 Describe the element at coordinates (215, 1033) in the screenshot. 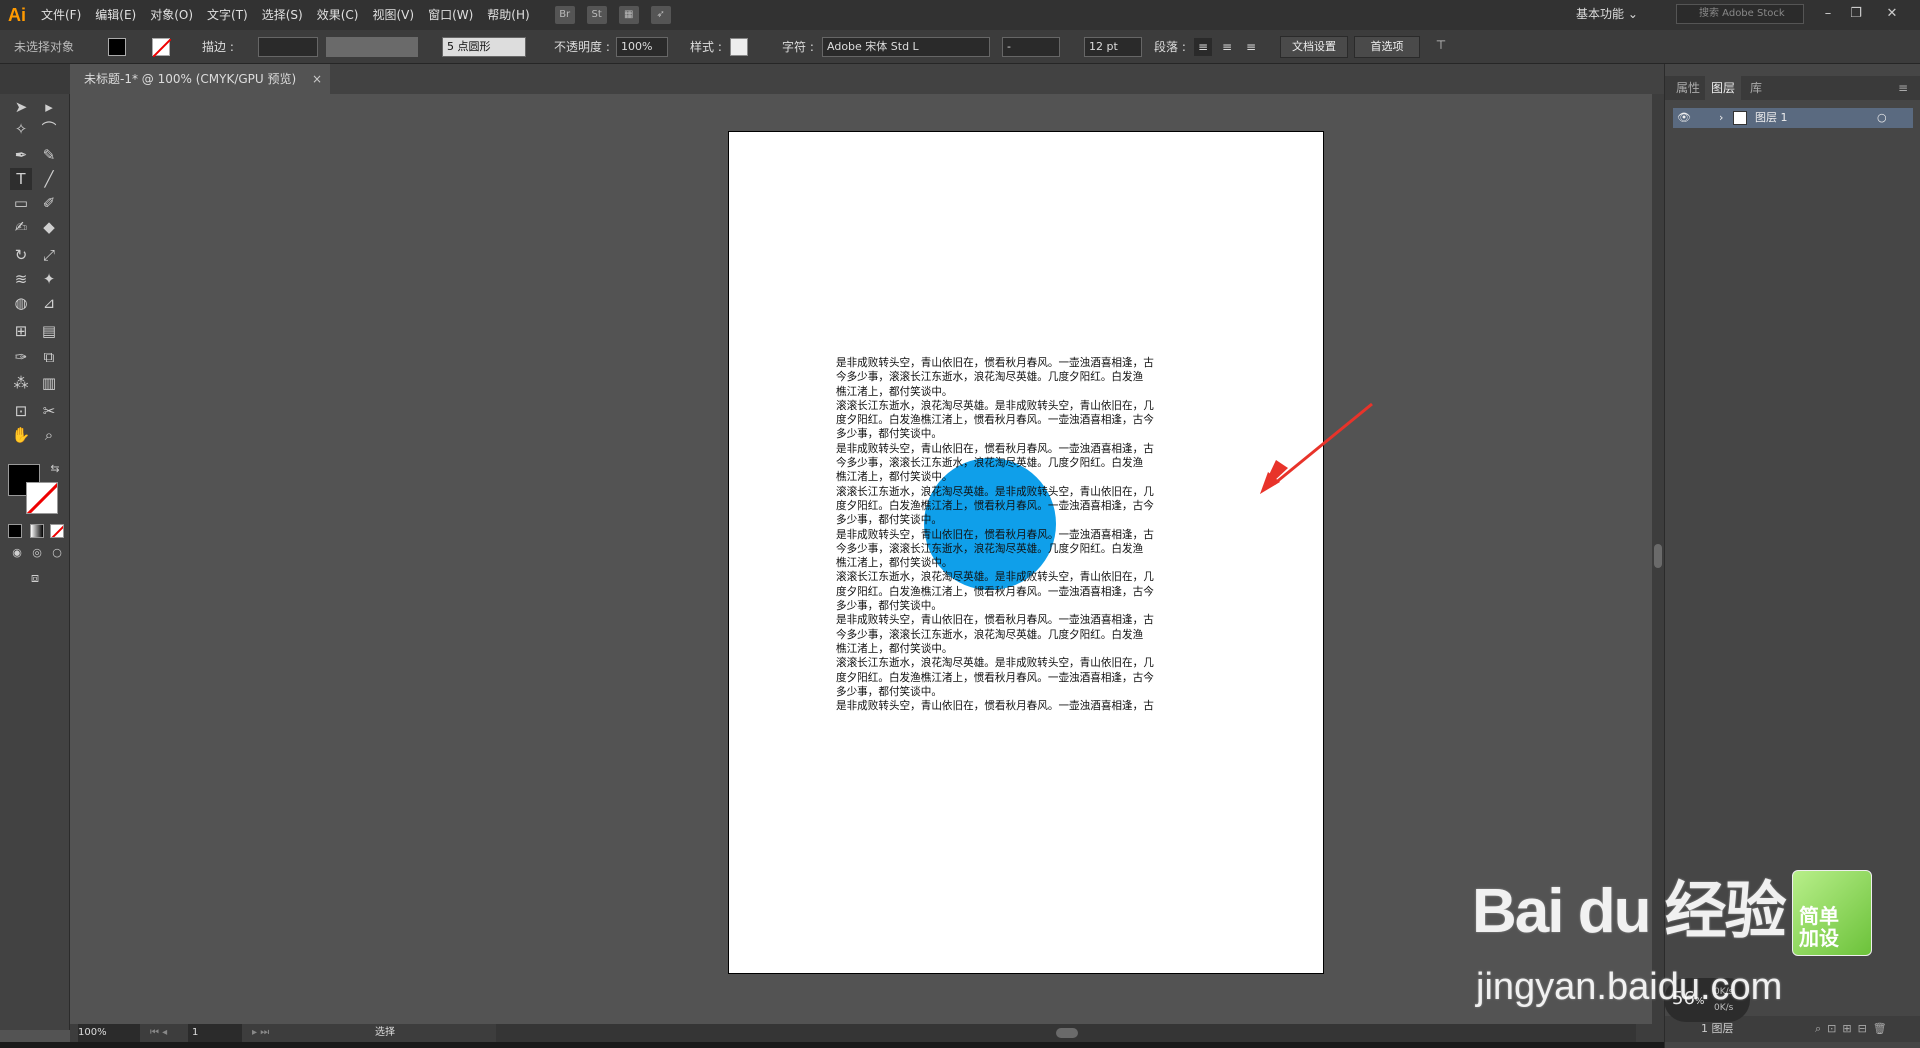

I see `artboard-number-input: 1` at that location.